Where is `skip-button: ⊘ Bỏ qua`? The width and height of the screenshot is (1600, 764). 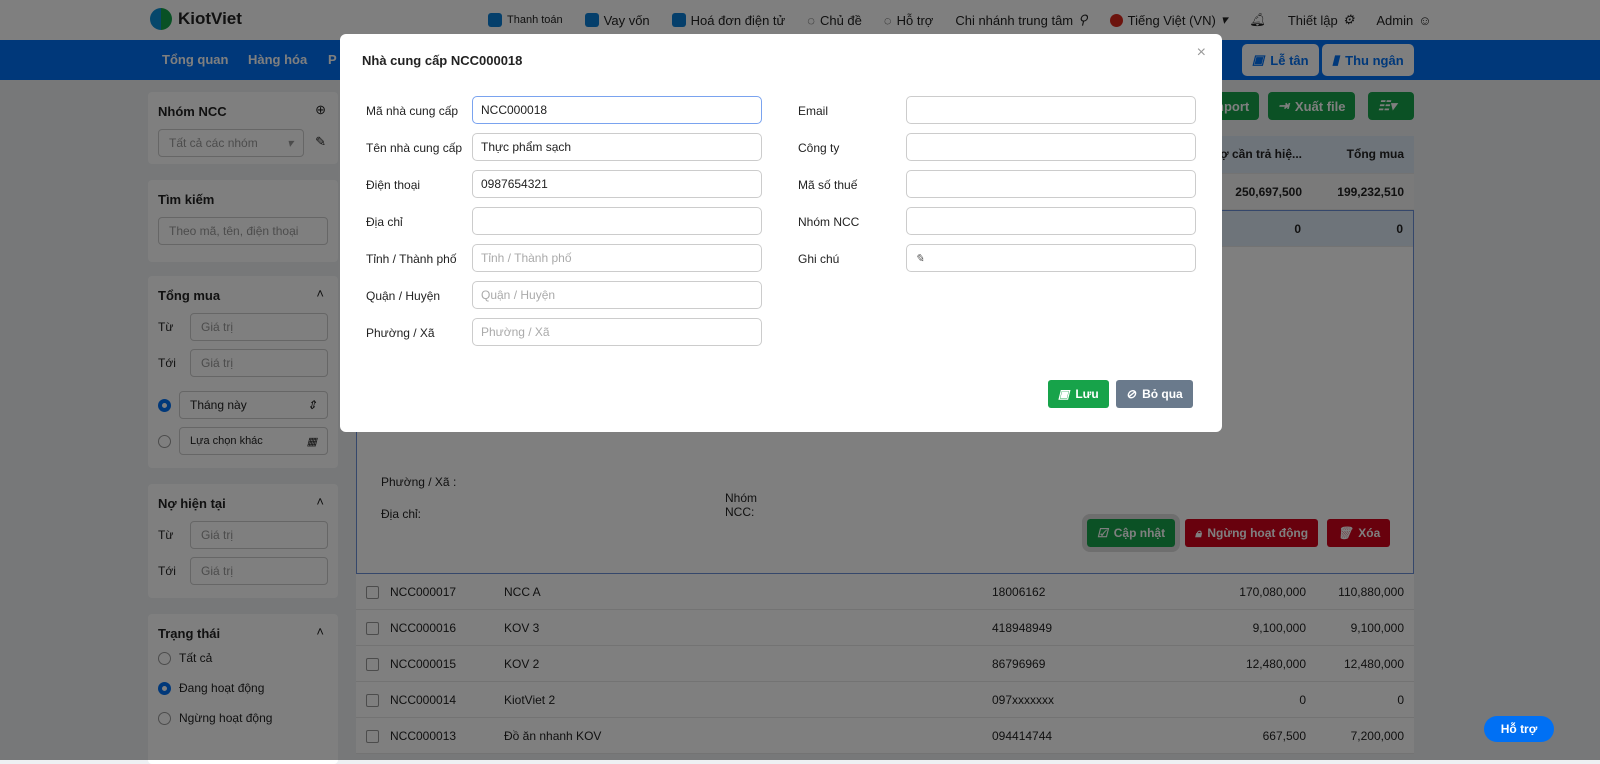 skip-button: ⊘ Bỏ qua is located at coordinates (1154, 394).